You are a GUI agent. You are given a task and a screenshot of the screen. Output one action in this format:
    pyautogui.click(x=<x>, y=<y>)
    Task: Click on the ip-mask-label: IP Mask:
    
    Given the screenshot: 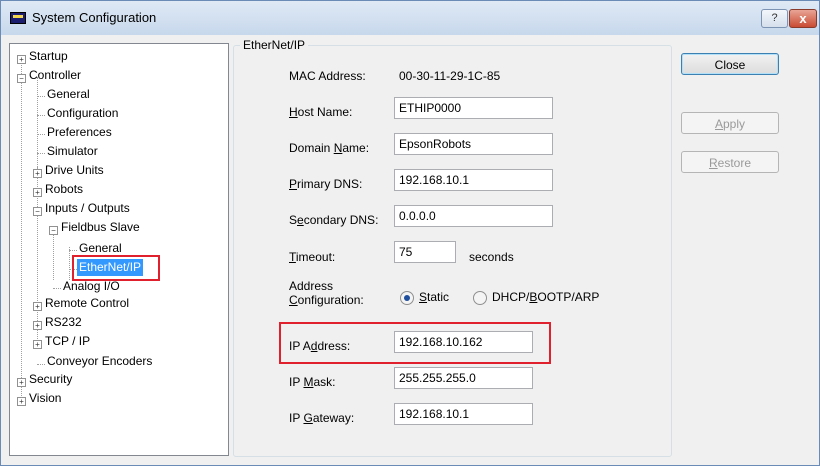 What is the action you would take?
    pyautogui.click(x=312, y=382)
    